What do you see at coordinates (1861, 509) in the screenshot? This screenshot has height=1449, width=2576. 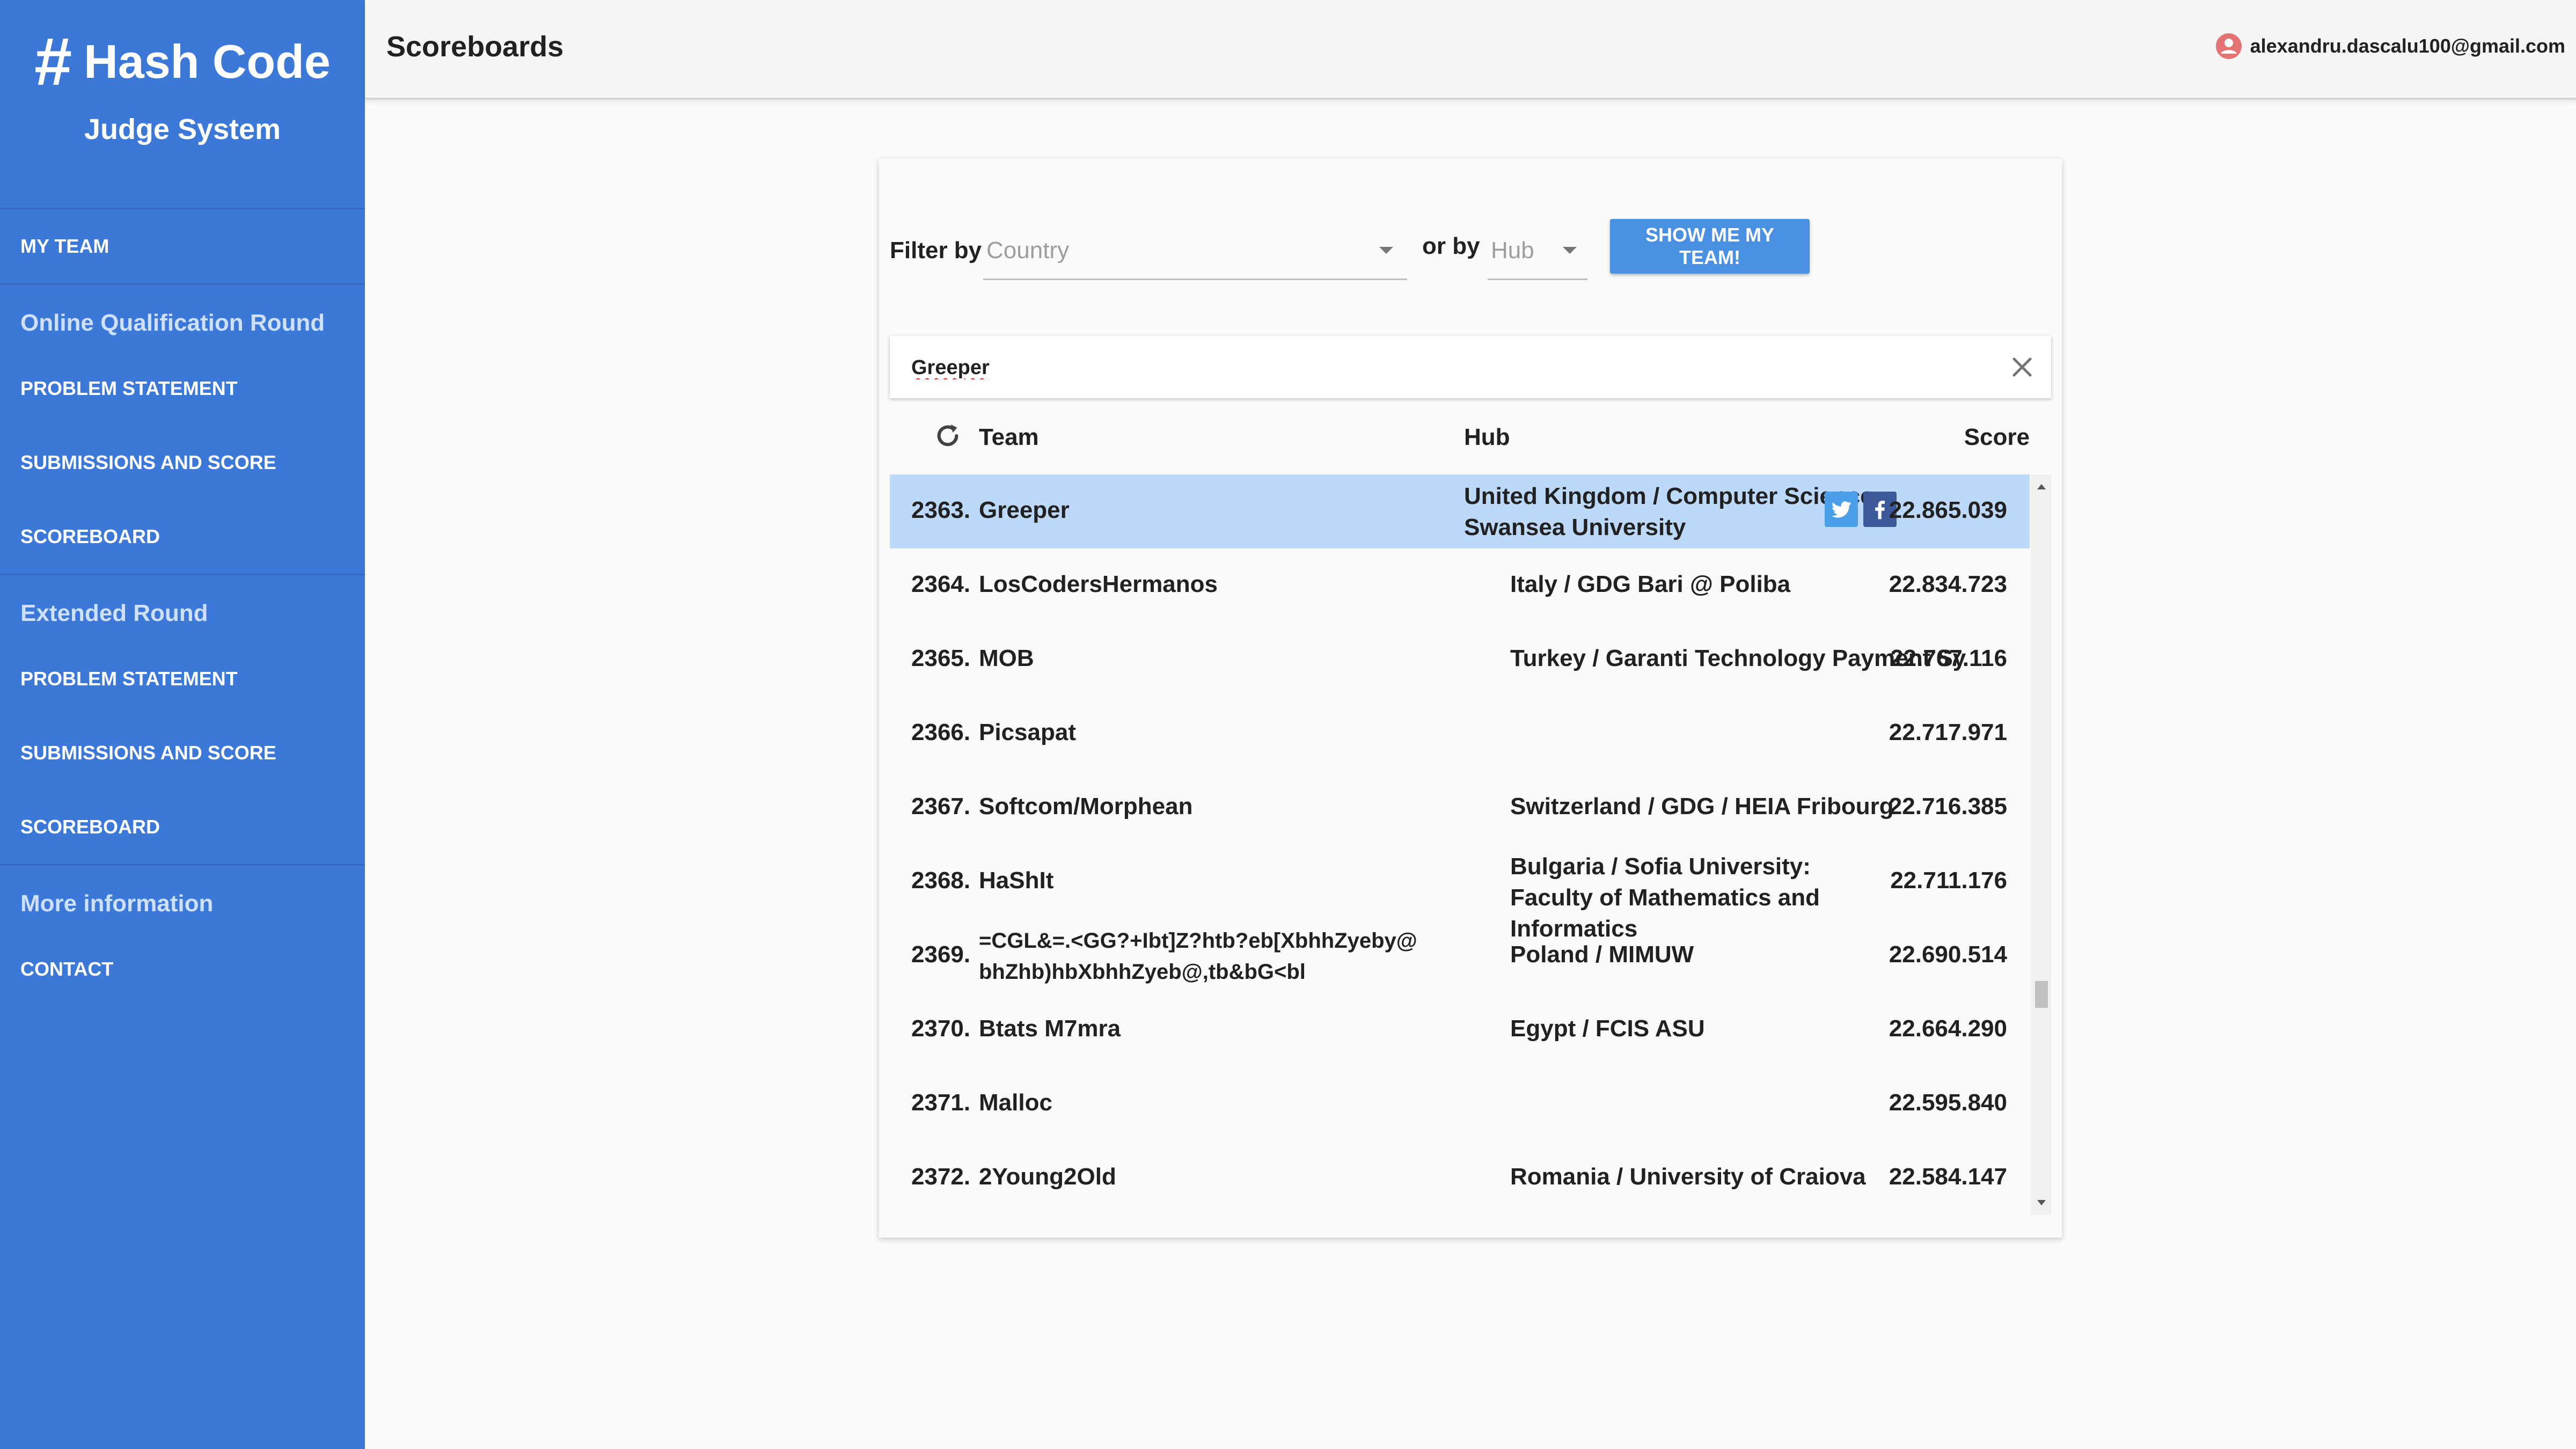 I see `share-buttons` at bounding box center [1861, 509].